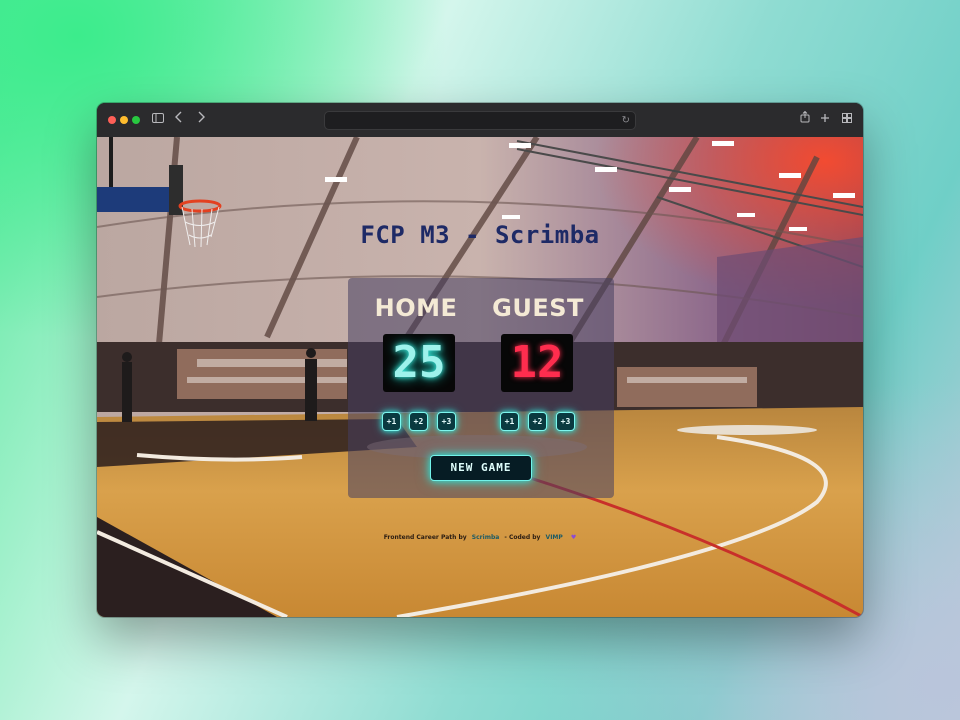  What do you see at coordinates (522, 537) in the screenshot?
I see `footer-middle: - Coded by` at bounding box center [522, 537].